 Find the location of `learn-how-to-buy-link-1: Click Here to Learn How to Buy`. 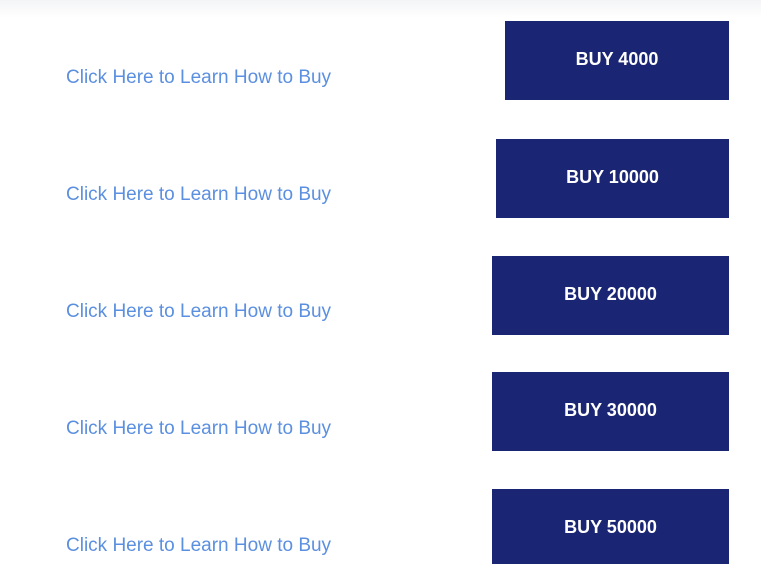

learn-how-to-buy-link-1: Click Here to Learn How to Buy is located at coordinates (198, 78).